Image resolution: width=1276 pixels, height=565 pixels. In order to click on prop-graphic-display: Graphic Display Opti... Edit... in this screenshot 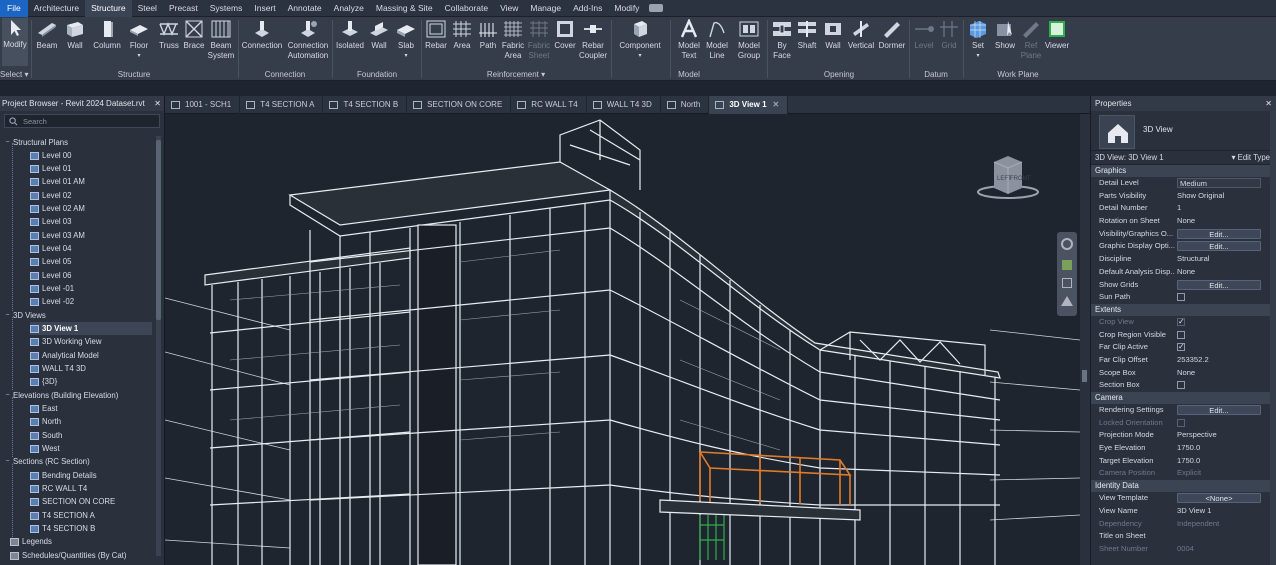, I will do `click(1183, 246)`.